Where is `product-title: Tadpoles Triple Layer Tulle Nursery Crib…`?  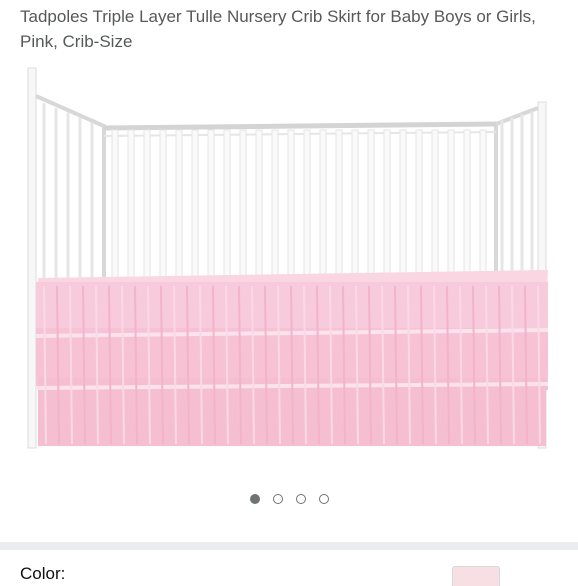
product-title: Tadpoles Triple Layer Tulle Nursery Crib… is located at coordinates (278, 29).